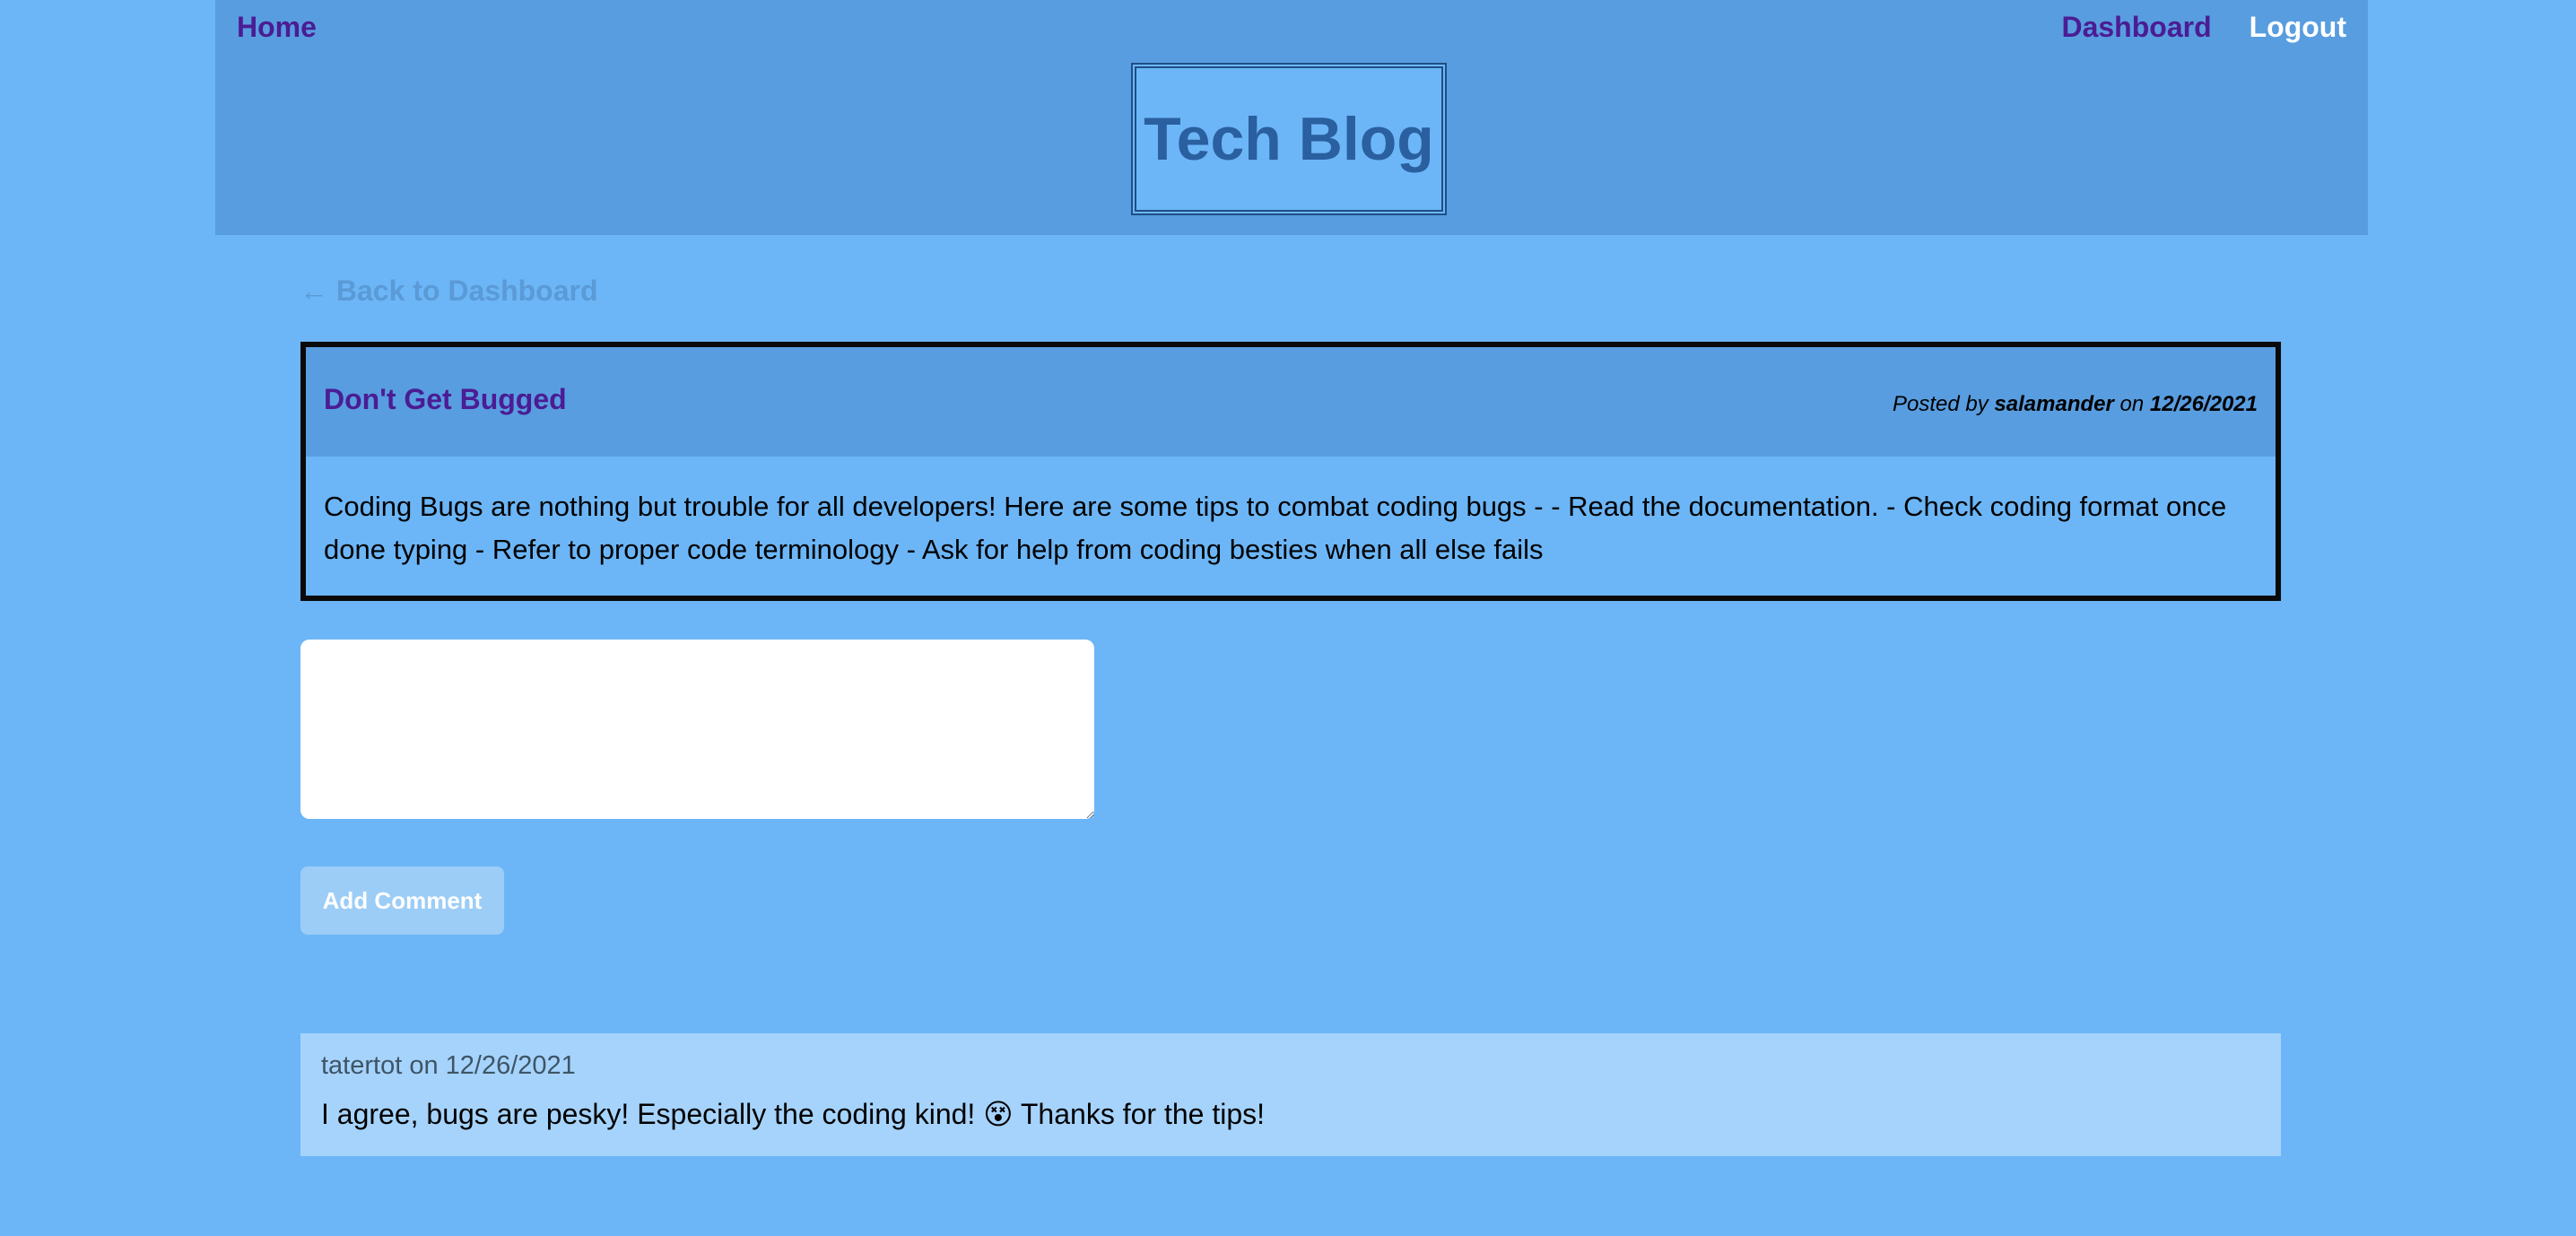  What do you see at coordinates (402, 900) in the screenshot?
I see `add-comment-button: Add Comment` at bounding box center [402, 900].